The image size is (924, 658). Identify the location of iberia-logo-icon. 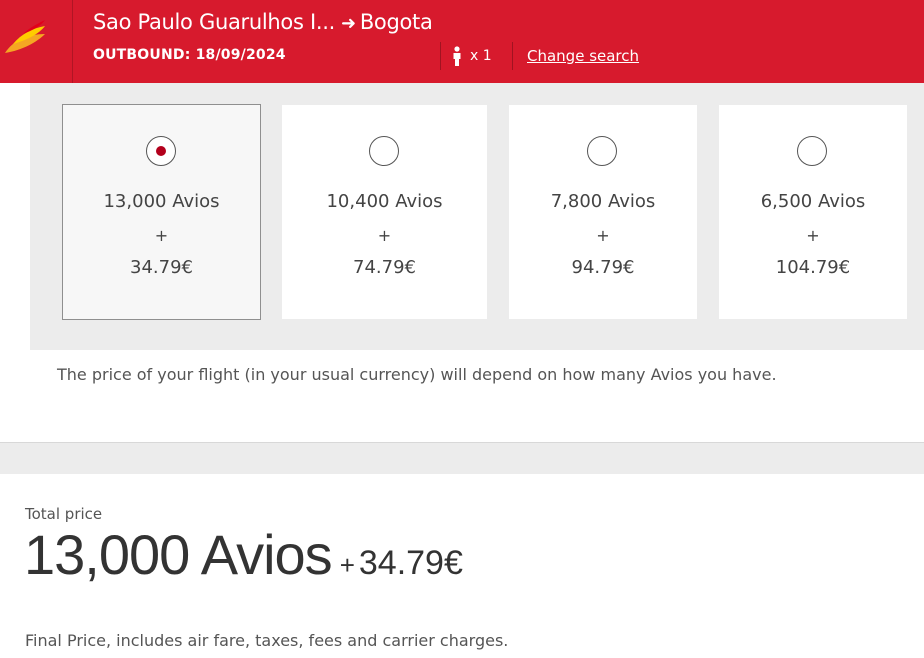
(25, 36).